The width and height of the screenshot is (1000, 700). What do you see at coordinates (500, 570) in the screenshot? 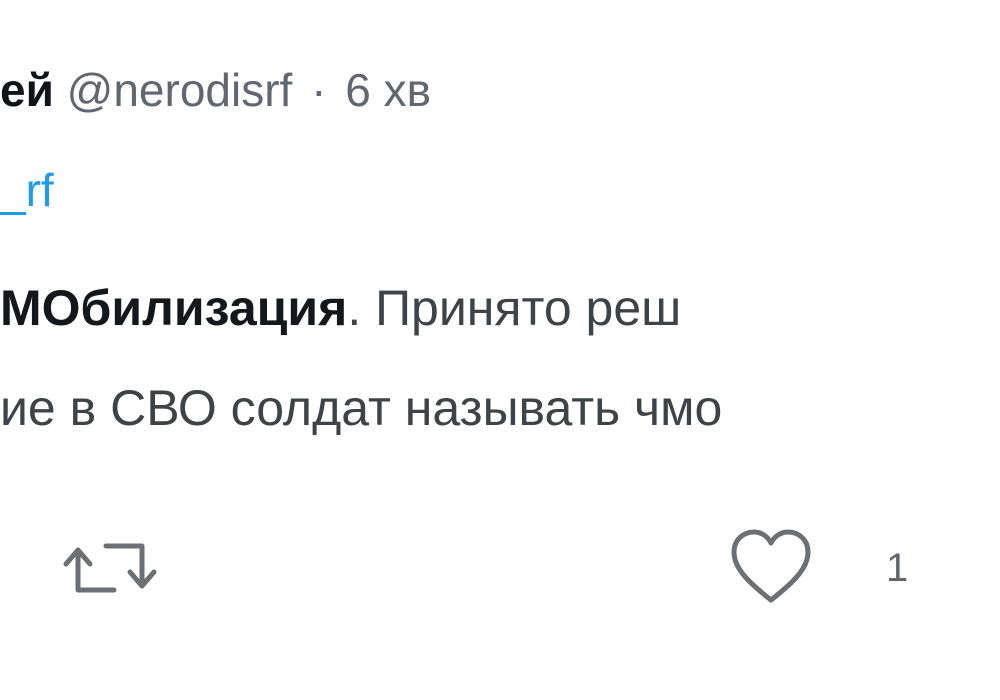
I see `tweet-actions: 1` at bounding box center [500, 570].